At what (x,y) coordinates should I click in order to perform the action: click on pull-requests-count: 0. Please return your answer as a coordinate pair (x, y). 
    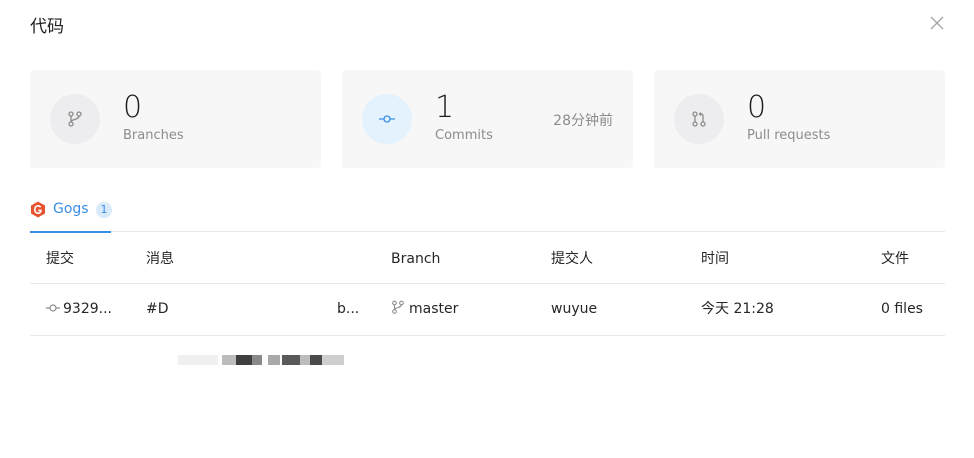
    Looking at the image, I should click on (757, 107).